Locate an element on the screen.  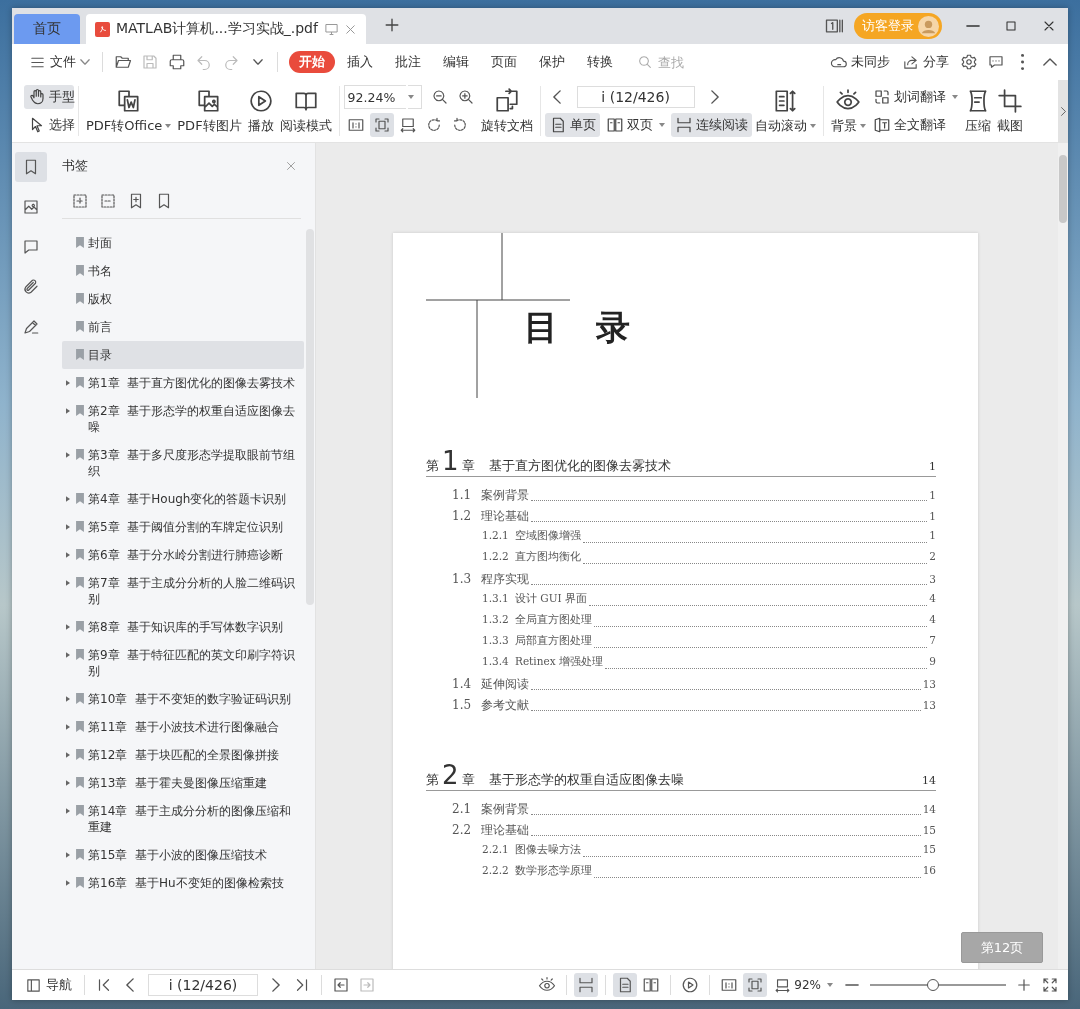
reading-mode-button: 阅读模式 is located at coordinates (305, 111).